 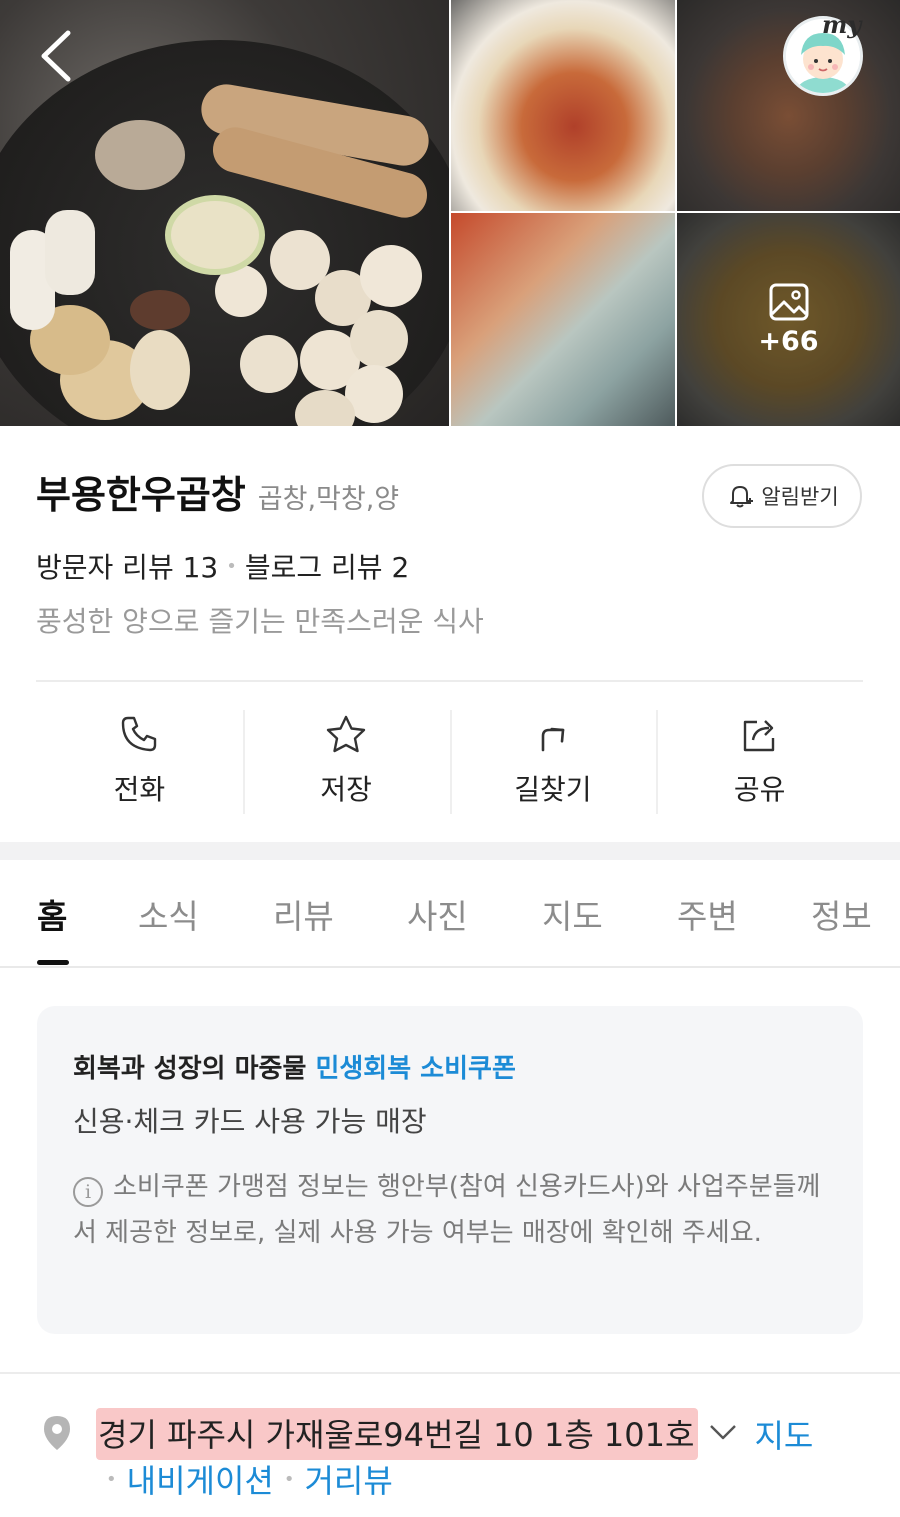 I want to click on review-summary: 방문자 리뷰 13 • 블로그 리뷰 2, so click(x=222, y=566).